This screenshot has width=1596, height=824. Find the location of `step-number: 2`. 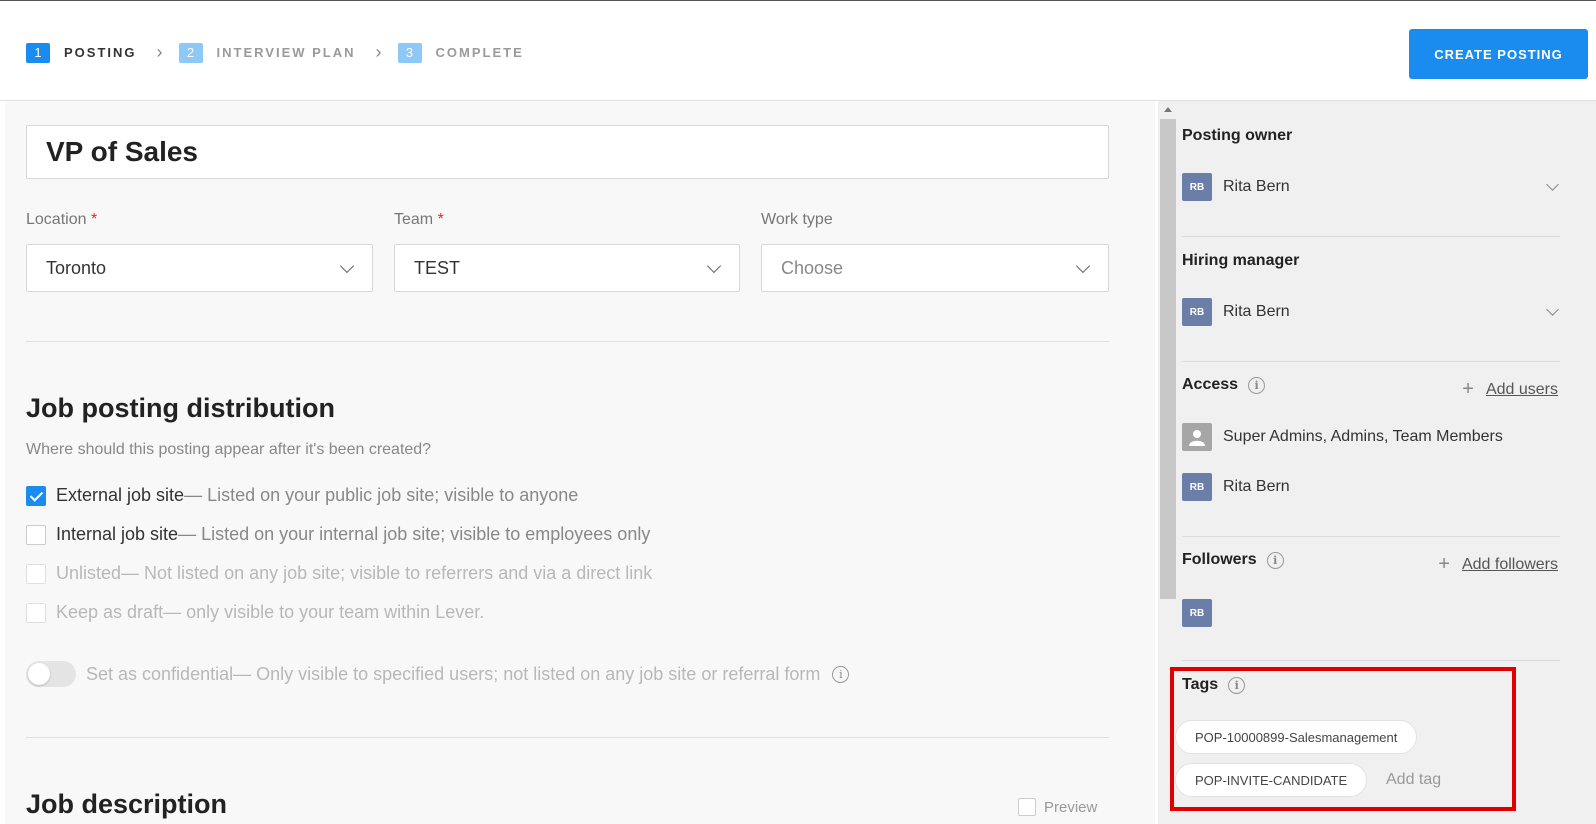

step-number: 2 is located at coordinates (190, 52).